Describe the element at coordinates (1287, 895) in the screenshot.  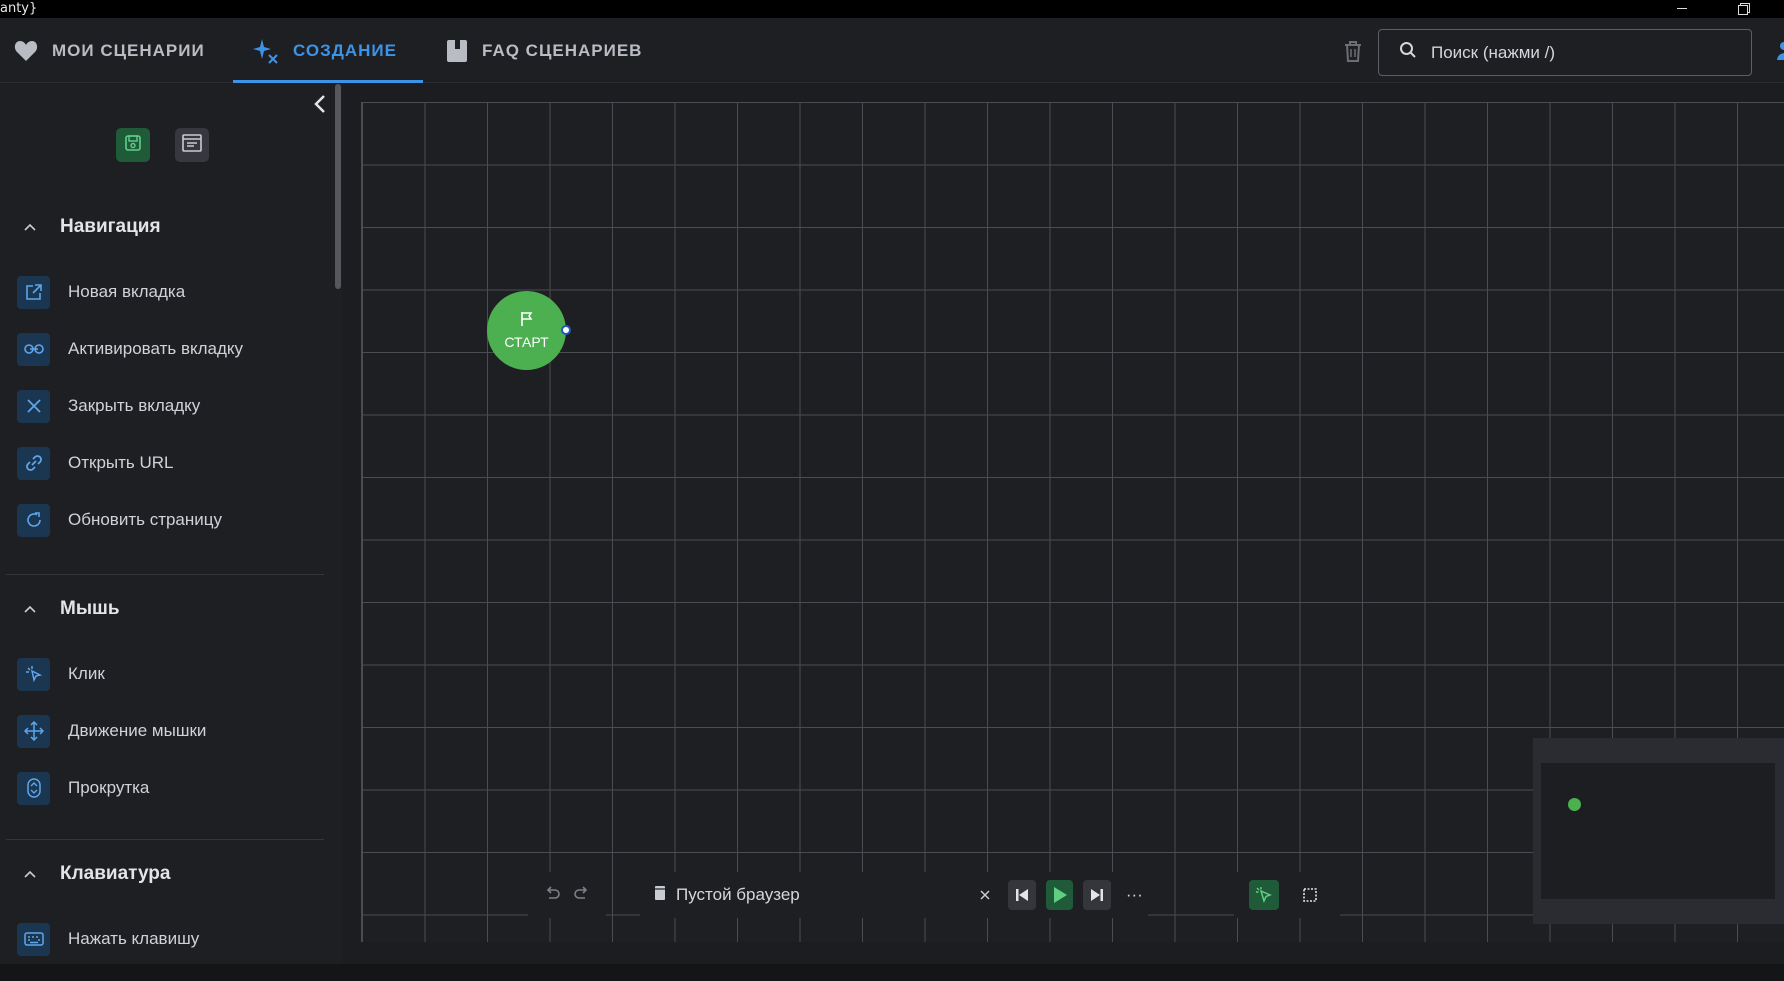
I see `selection-toolbar` at that location.